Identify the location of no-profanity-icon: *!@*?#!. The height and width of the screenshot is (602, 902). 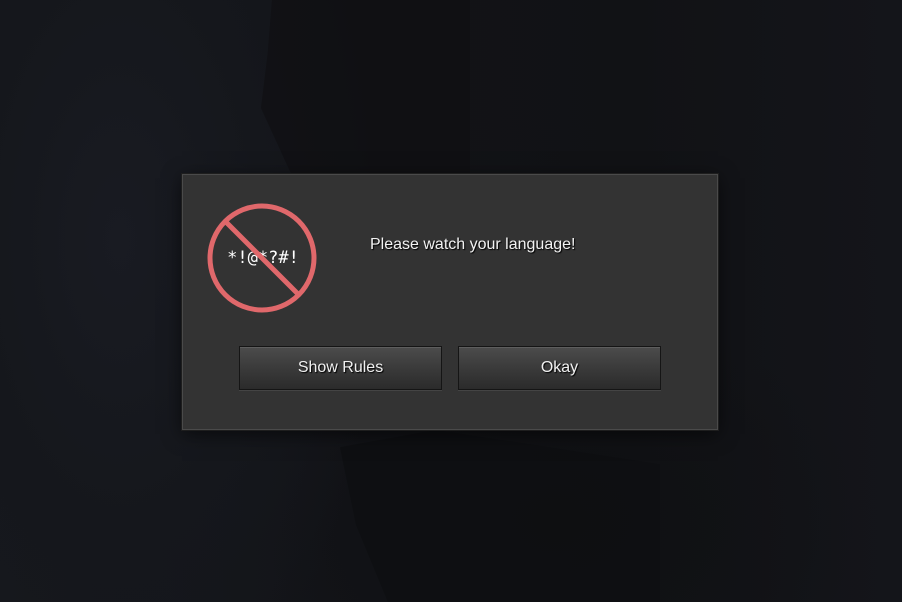
(262, 258).